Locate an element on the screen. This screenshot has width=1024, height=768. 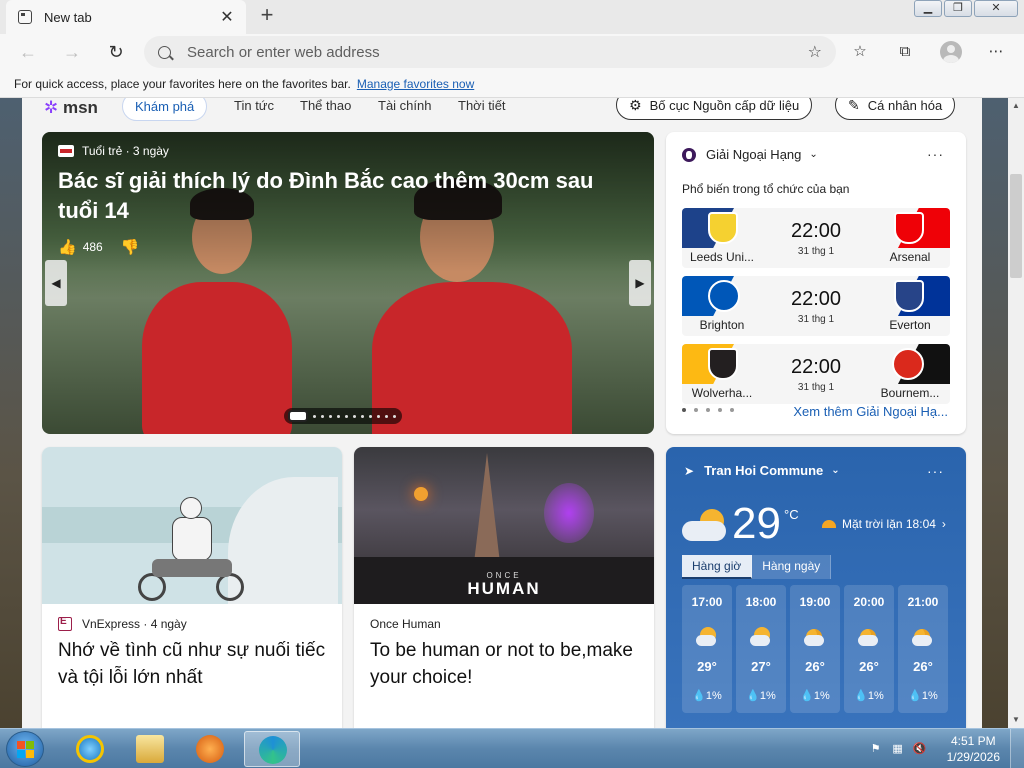
feed-layout-label: Bố cục Nguồn cấp dữ liệu is located at coordinates (724, 105).